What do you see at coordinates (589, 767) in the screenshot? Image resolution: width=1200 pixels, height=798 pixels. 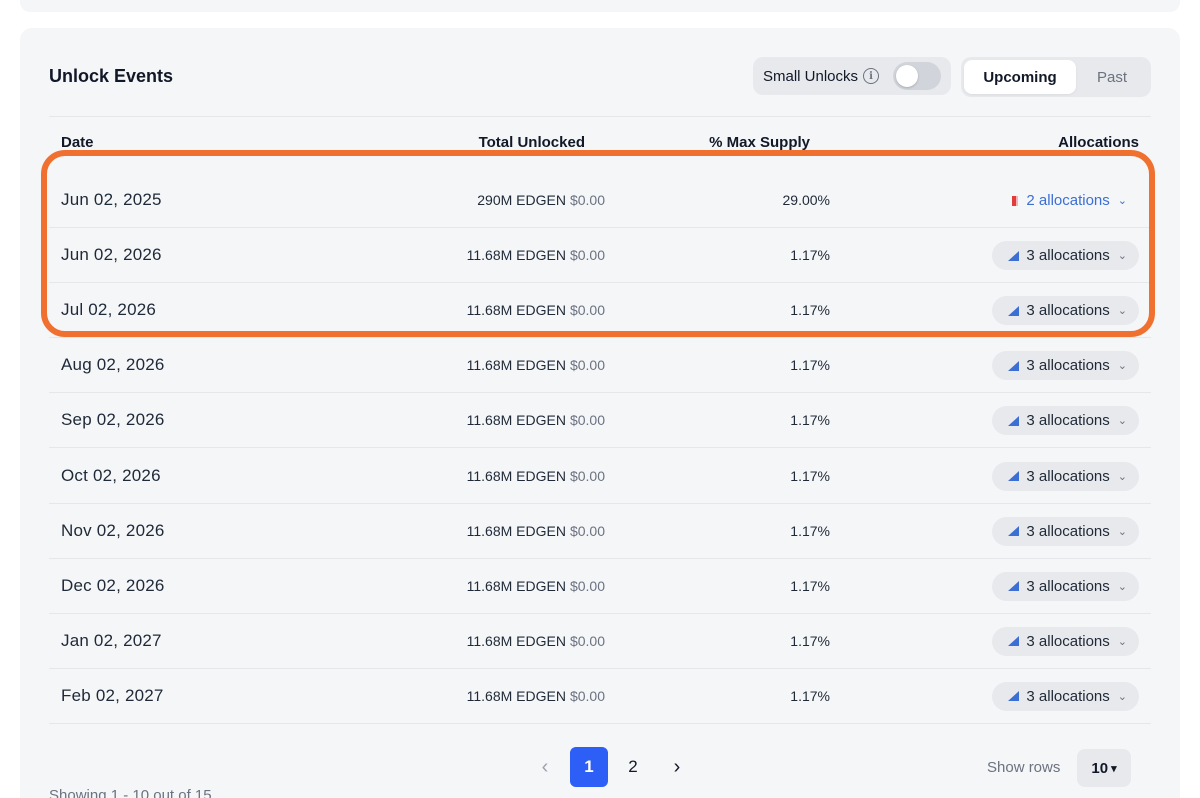 I see `page-button-1: 1` at bounding box center [589, 767].